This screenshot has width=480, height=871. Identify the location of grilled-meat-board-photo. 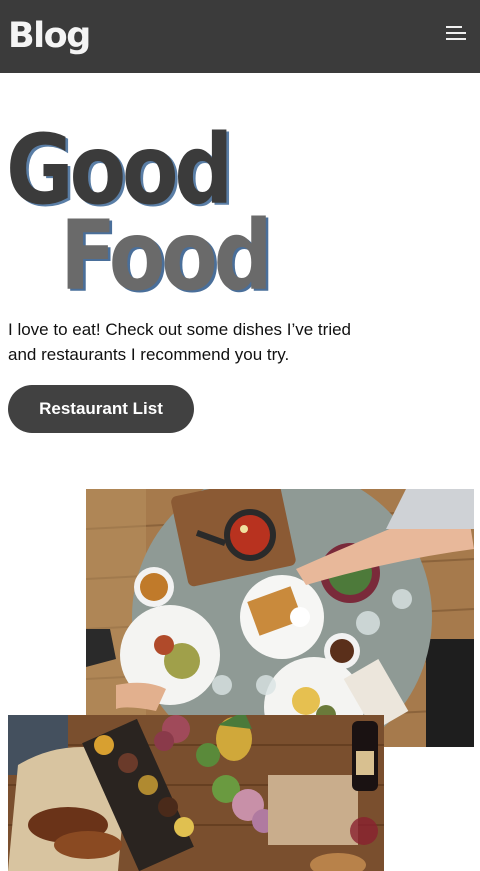
(196, 793).